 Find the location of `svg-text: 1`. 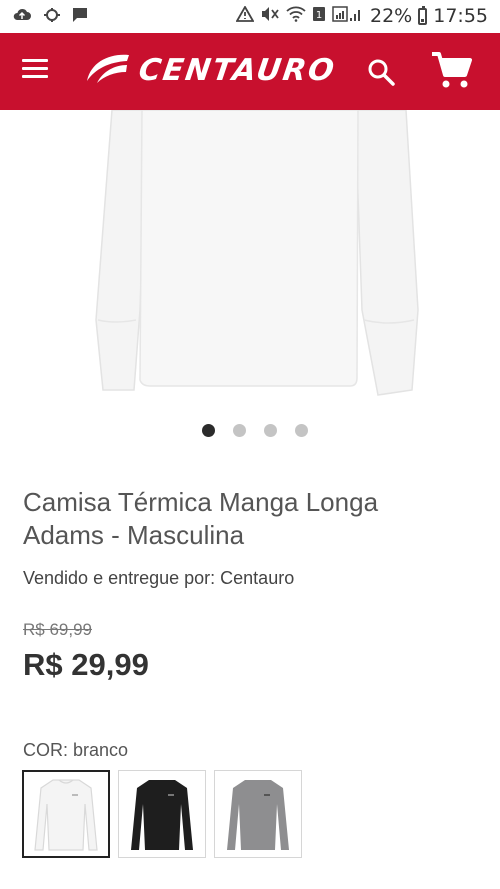

svg-text: 1 is located at coordinates (319, 15).